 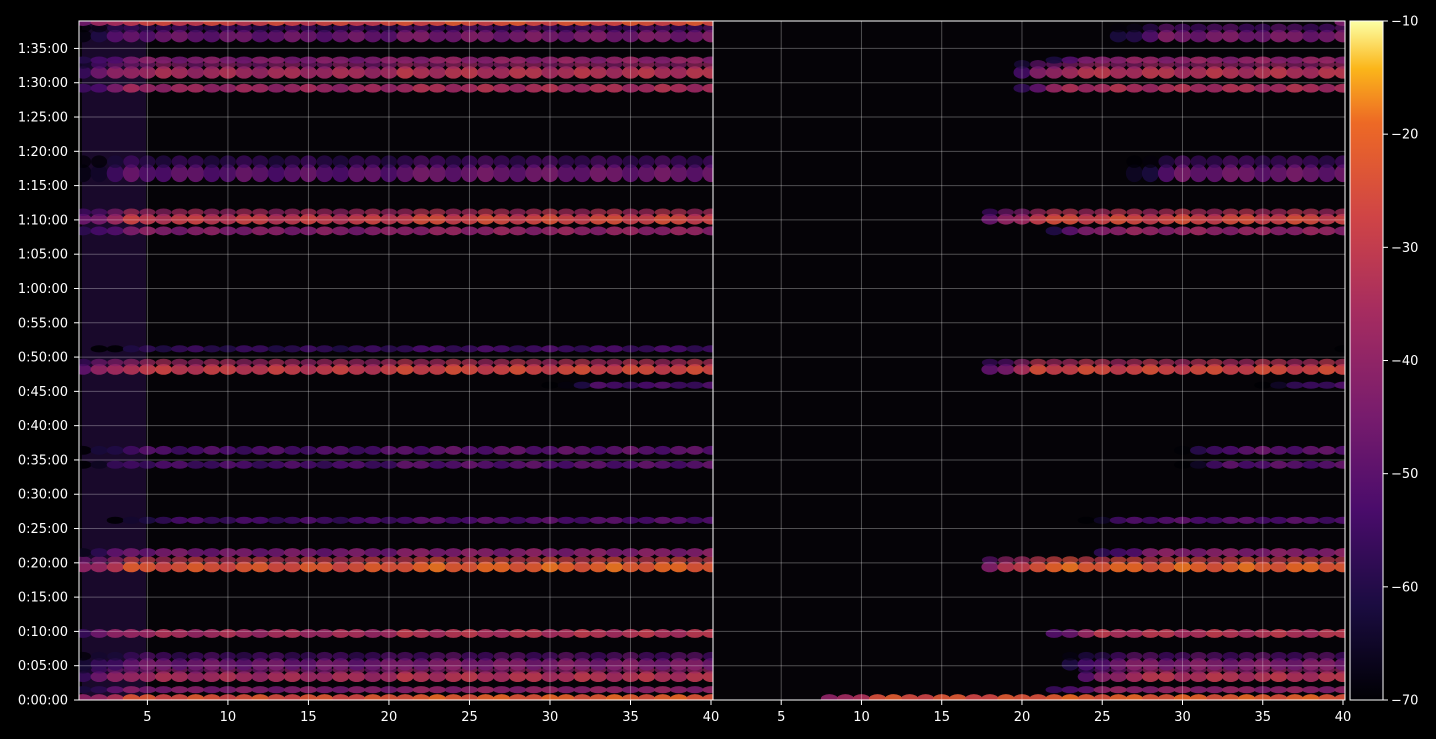 What do you see at coordinates (43, 392) in the screenshot?
I see `y-tick-label: 0:45:00` at bounding box center [43, 392].